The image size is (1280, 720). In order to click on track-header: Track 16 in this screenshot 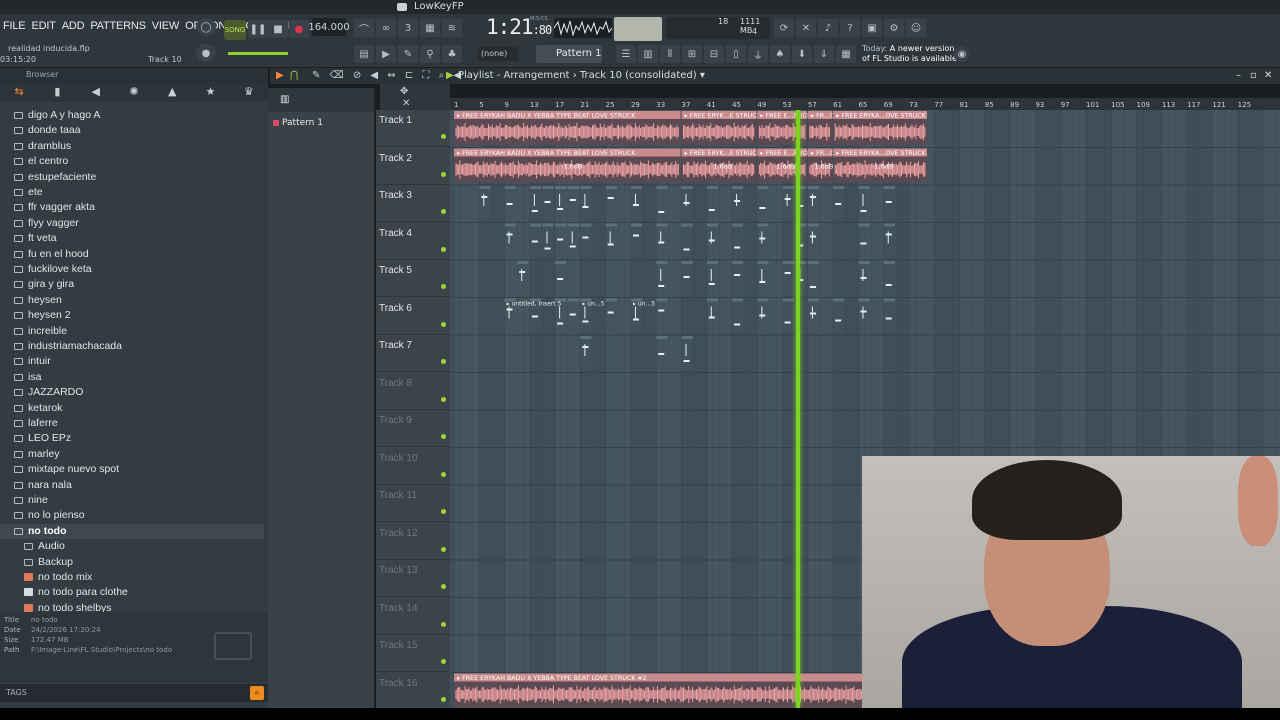, I will do `click(413, 691)`.